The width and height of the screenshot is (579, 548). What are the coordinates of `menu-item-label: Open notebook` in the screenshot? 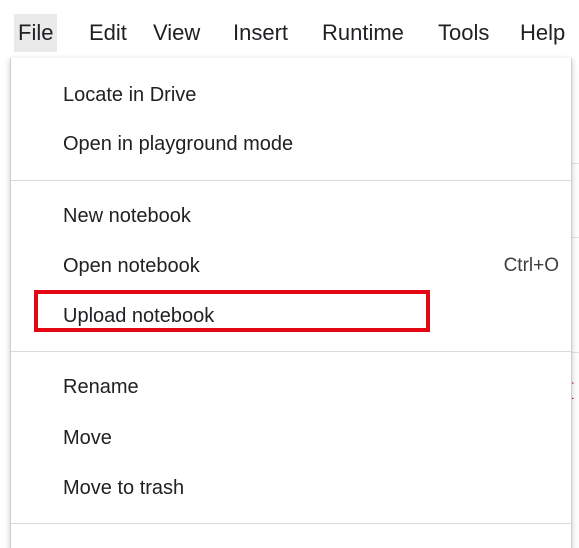 It's located at (131, 266).